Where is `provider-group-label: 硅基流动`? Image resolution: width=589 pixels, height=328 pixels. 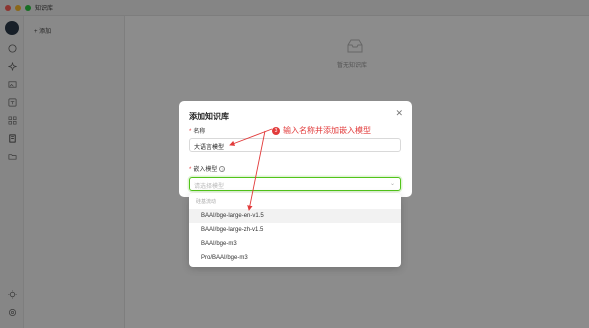
provider-group-label: 硅基流动 is located at coordinates (206, 202).